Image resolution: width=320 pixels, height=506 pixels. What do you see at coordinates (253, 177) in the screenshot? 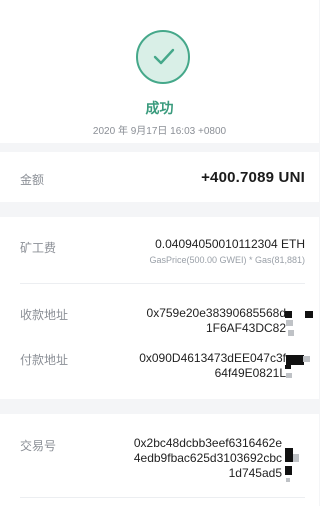
I see `amount-value: +400.7089 UNI` at bounding box center [253, 177].